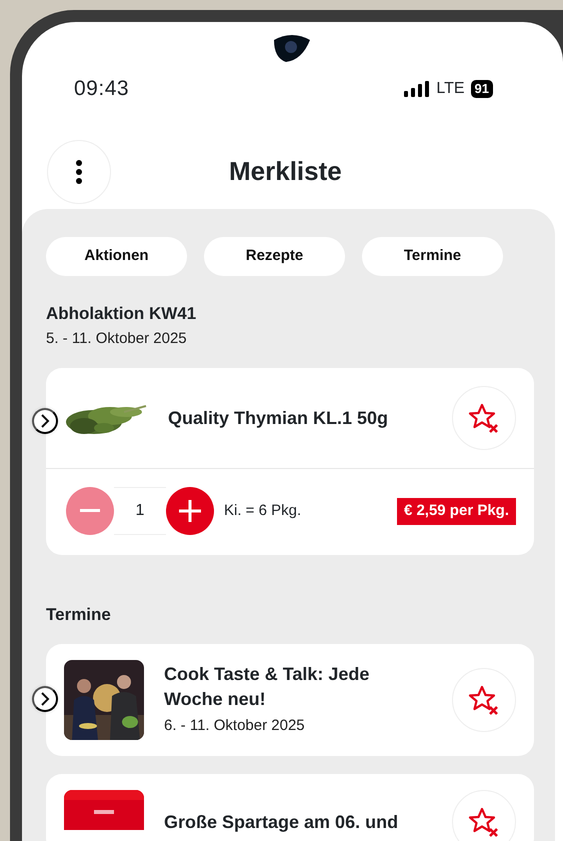  I want to click on price-tag: € 2,59 per Pkg., so click(456, 511).